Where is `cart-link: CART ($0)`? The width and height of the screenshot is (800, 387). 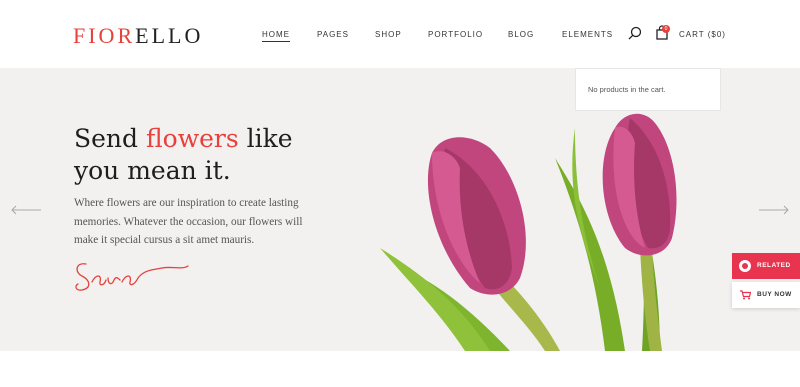
cart-link: CART ($0) is located at coordinates (702, 34).